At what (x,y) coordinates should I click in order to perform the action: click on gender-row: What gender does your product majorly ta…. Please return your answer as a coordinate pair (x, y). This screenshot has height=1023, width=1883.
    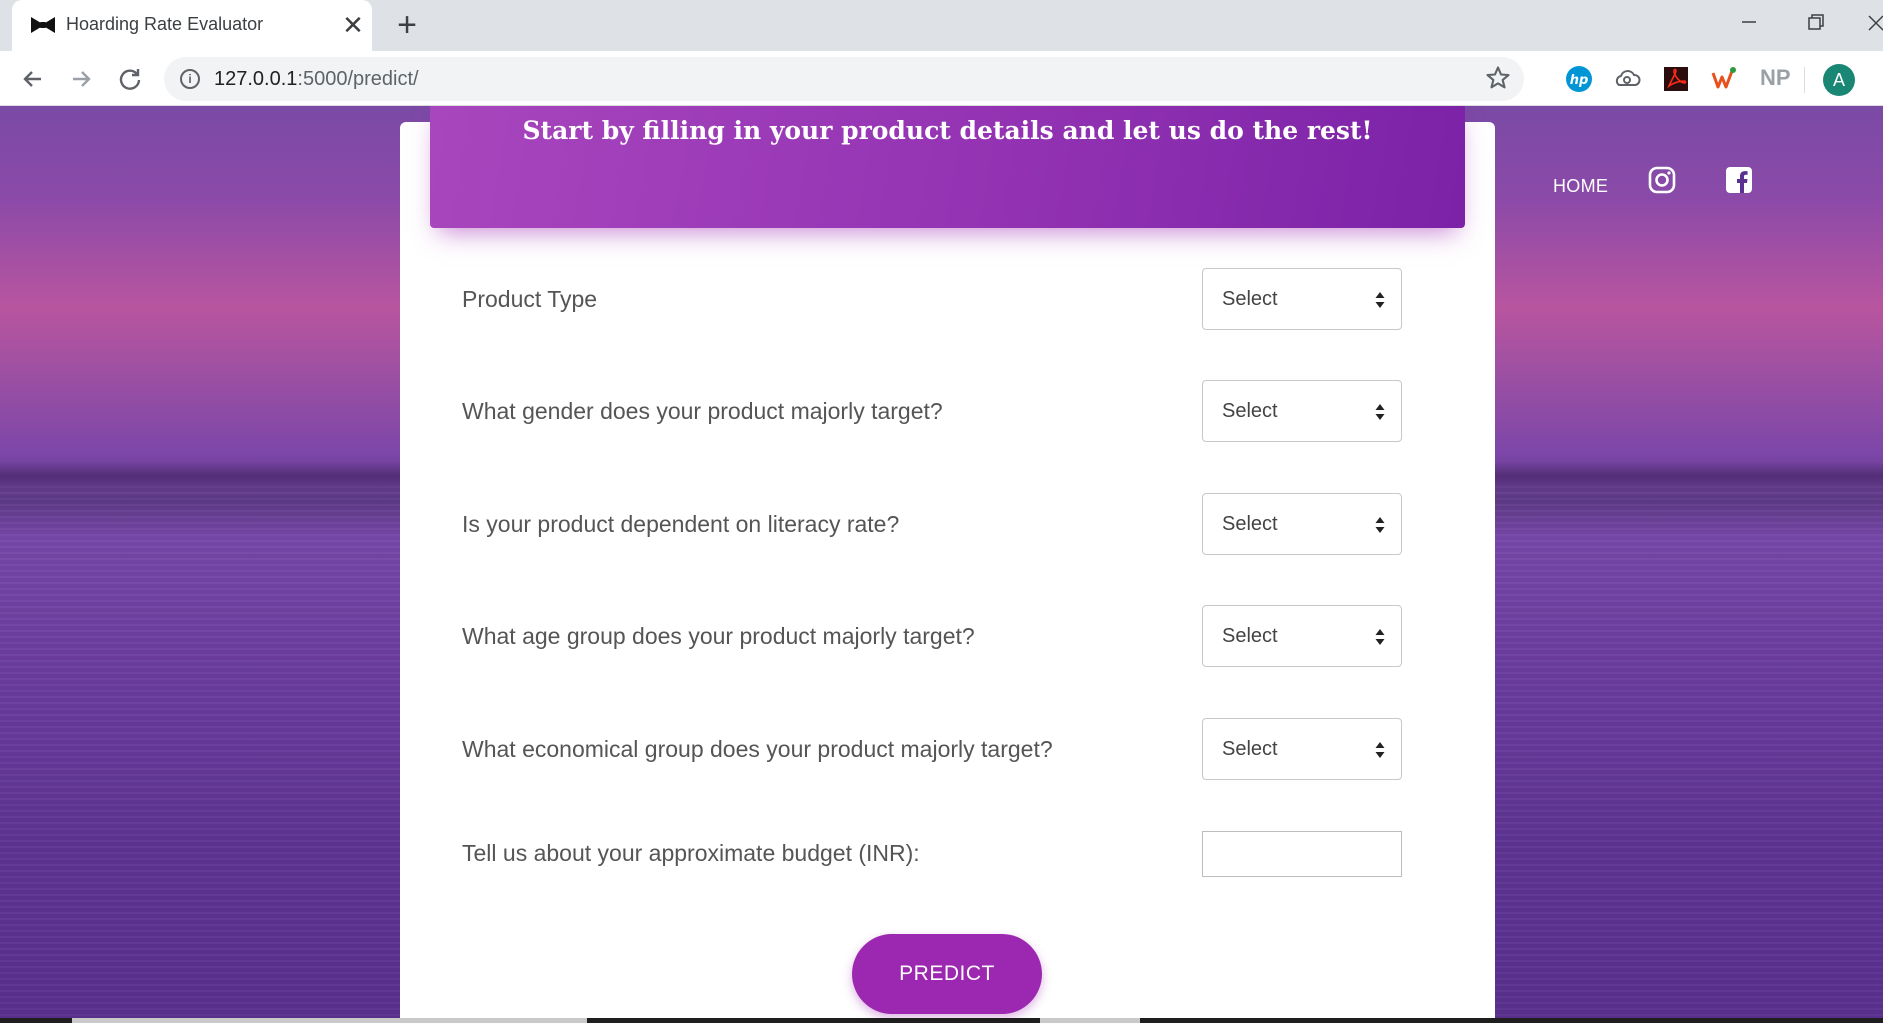
    Looking at the image, I should click on (932, 411).